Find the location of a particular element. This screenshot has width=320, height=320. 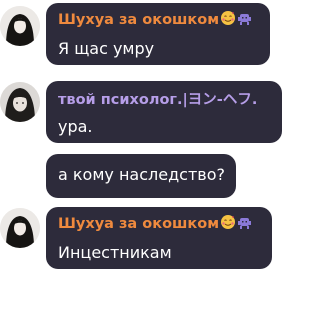

message-bubble: Шухуа за окошком Я щас умру is located at coordinates (158, 34).